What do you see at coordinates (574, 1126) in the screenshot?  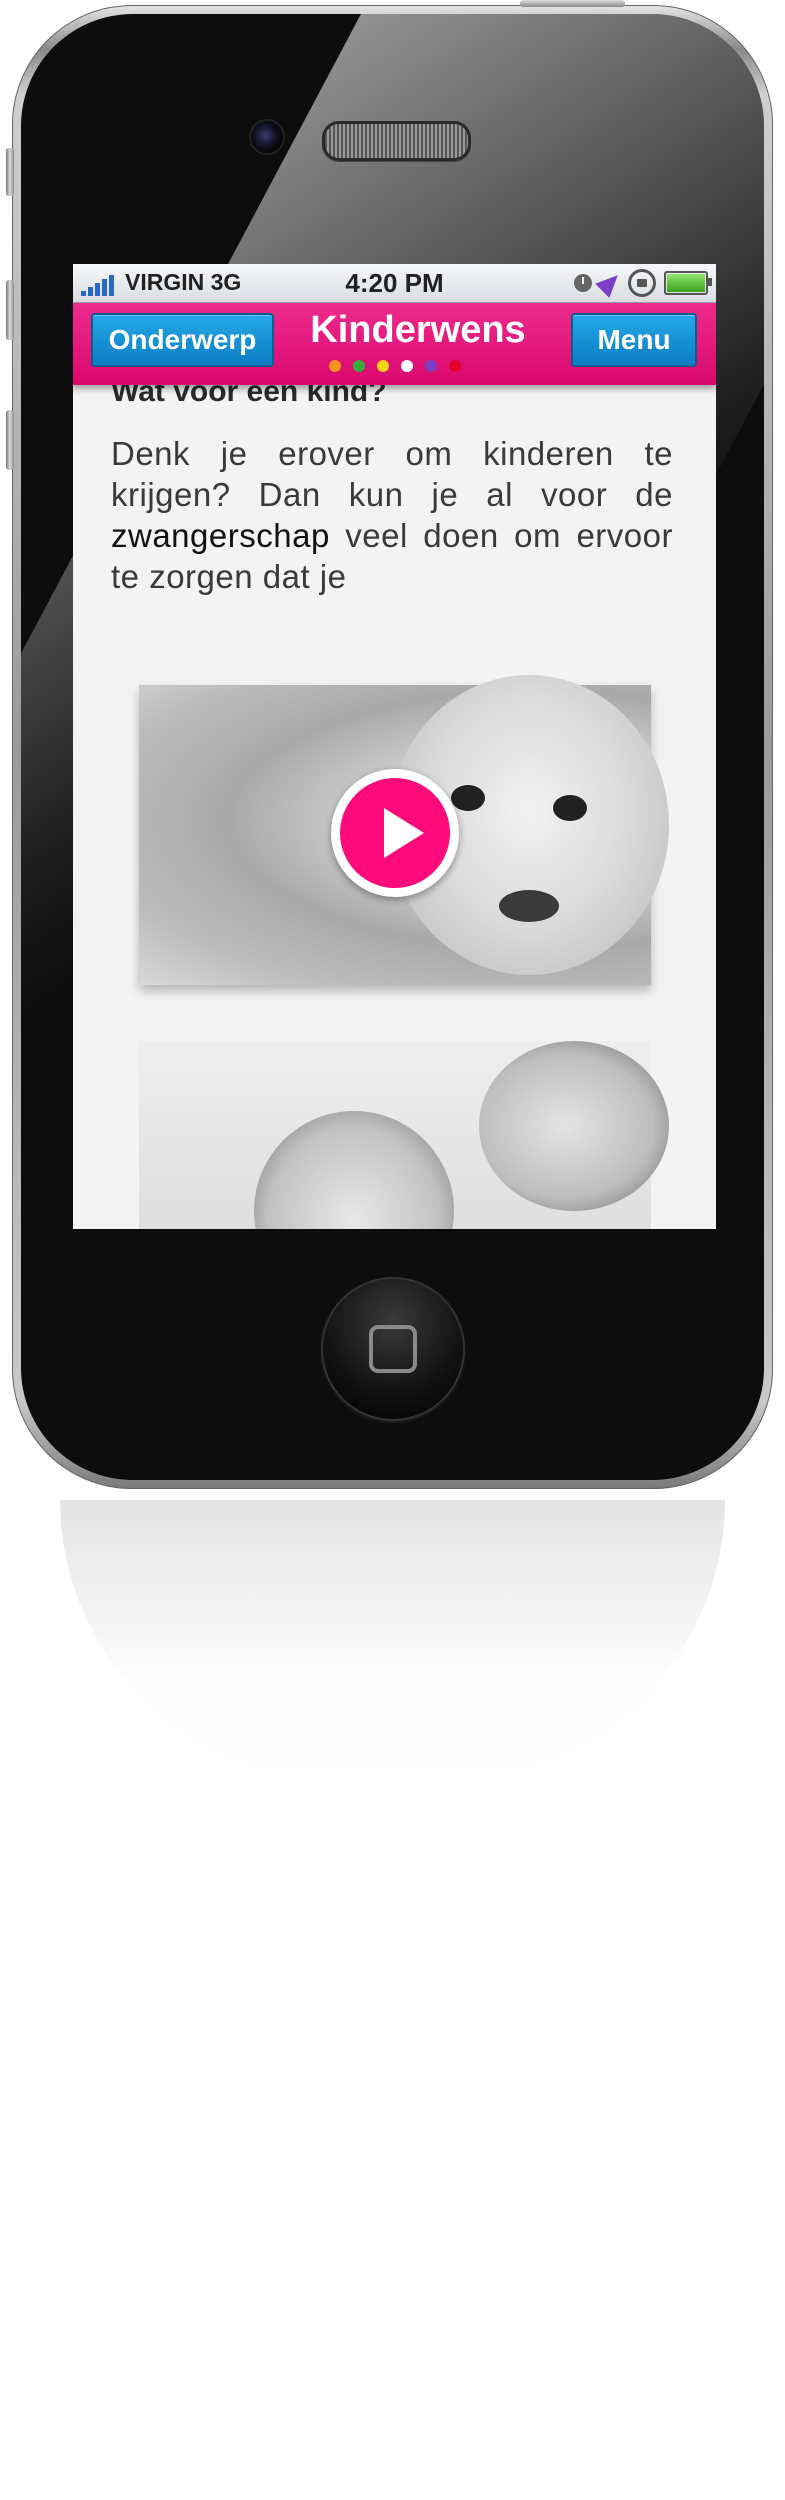 I see `woman-face` at bounding box center [574, 1126].